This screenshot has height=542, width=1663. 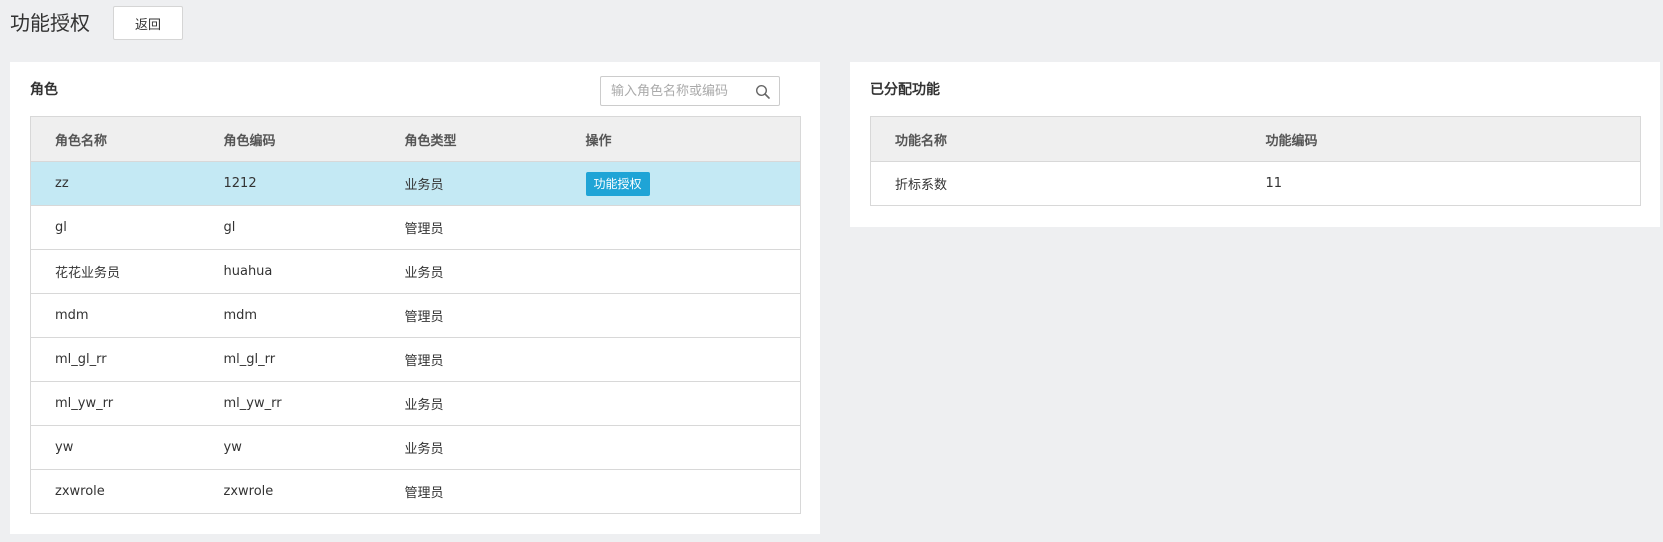 I want to click on role-name-cell: 花花业务员, so click(x=115, y=271).